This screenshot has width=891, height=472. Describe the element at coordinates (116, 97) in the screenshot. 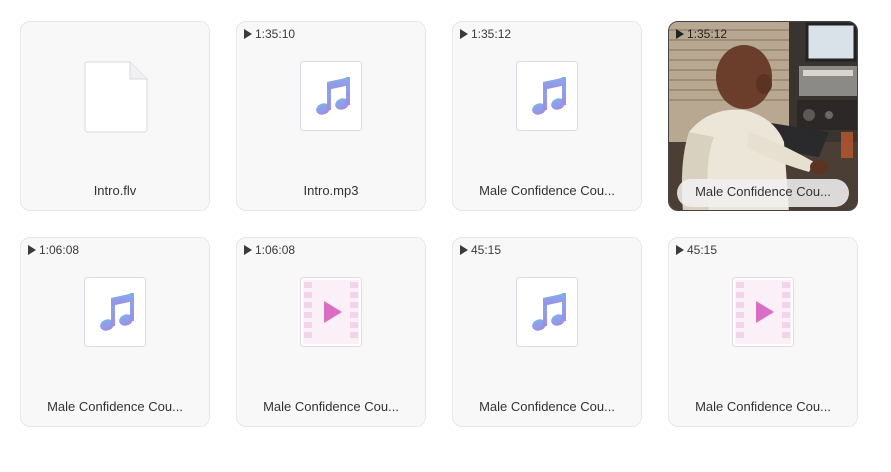

I see `blank-file-icon` at that location.